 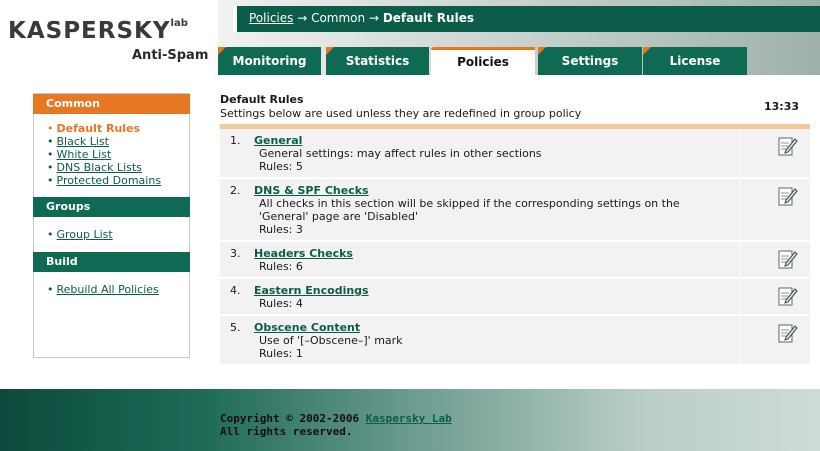 I want to click on rule-link-headers-checks: Headers Checks, so click(x=303, y=253).